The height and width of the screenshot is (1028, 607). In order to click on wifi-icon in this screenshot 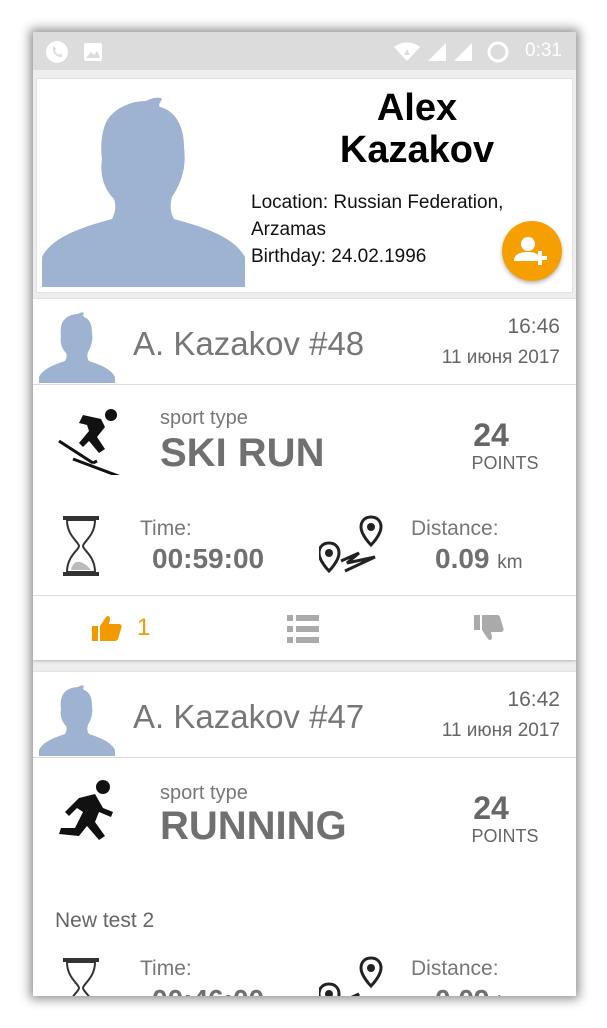, I will do `click(407, 51)`.